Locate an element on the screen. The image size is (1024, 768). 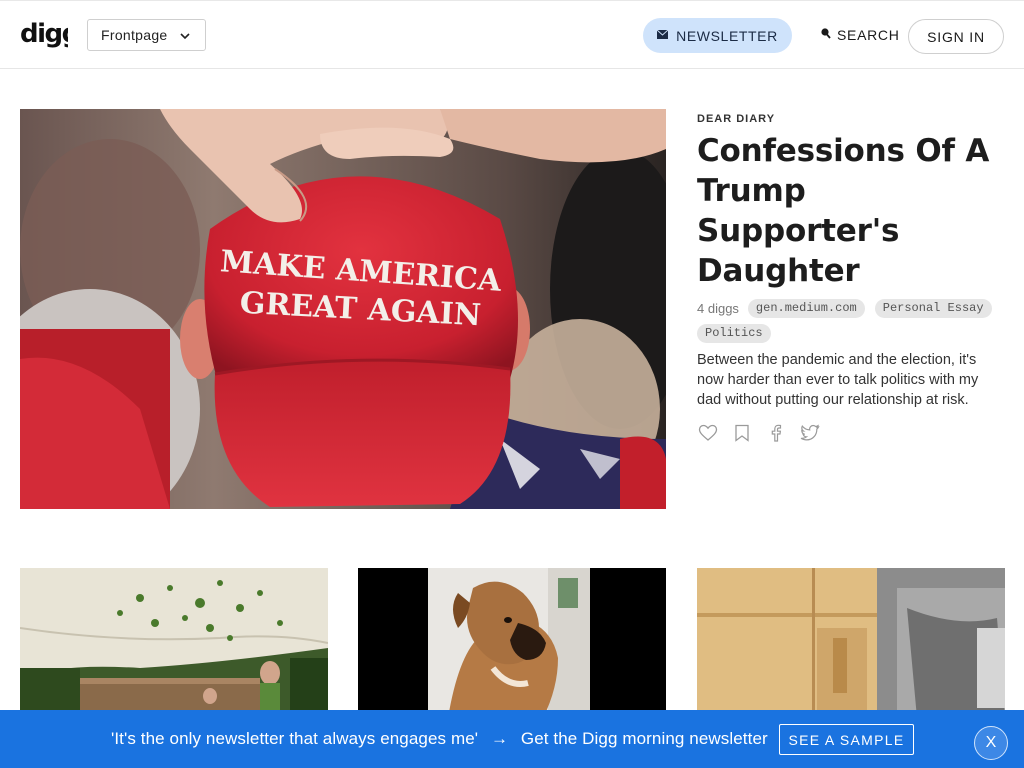
story-kicker: DEAR DIARY is located at coordinates (736, 119).